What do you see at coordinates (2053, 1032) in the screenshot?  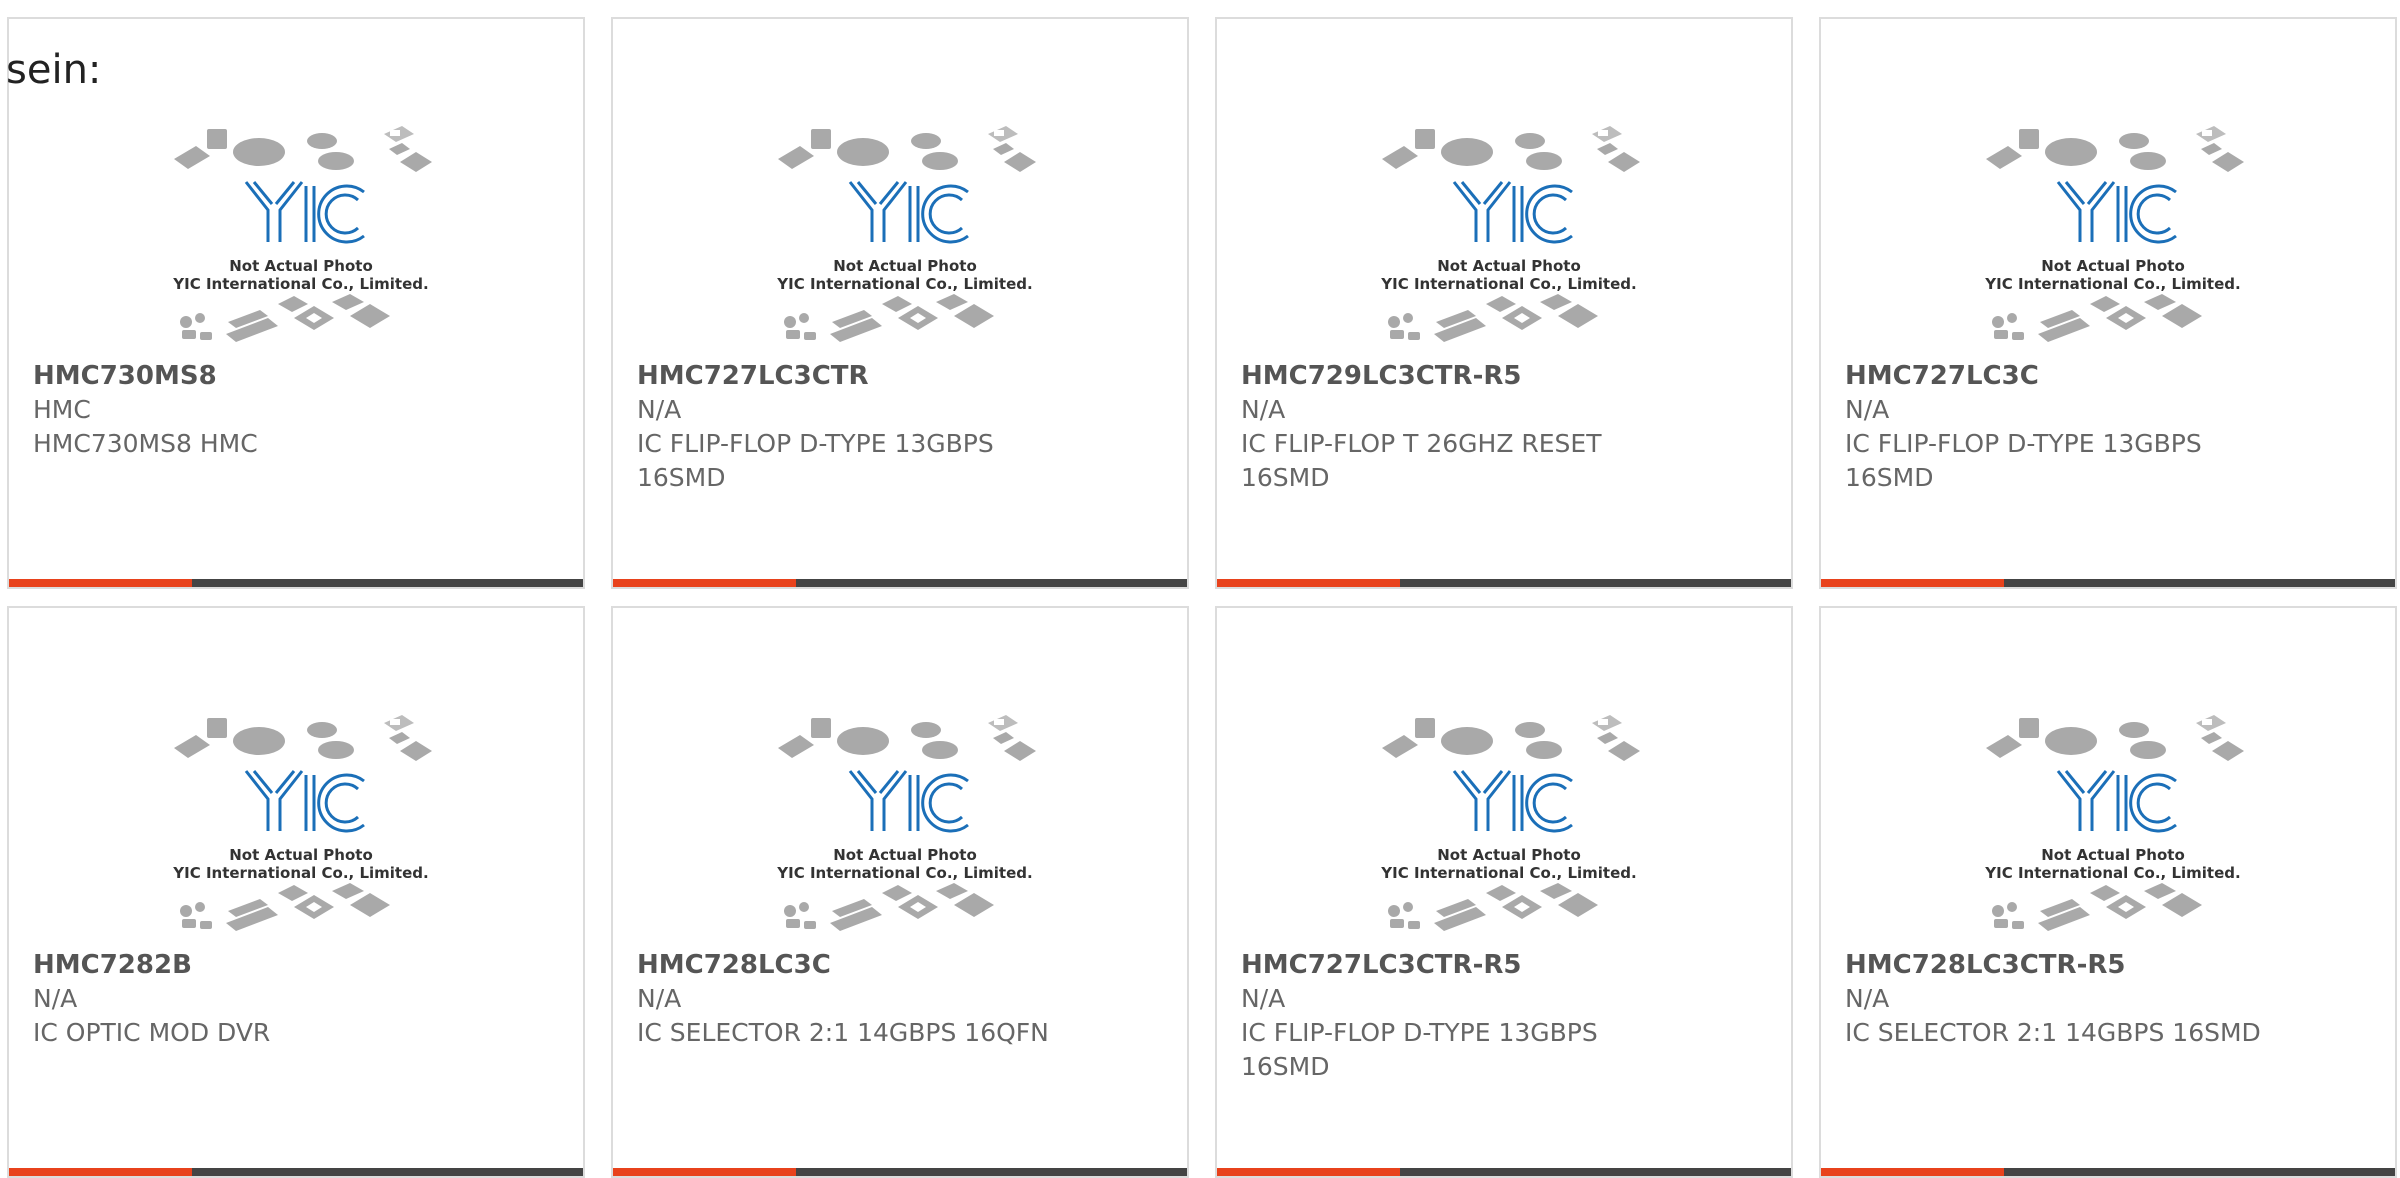 I see `description: IC SELECTOR 2:1 14GBPS 16SMD` at bounding box center [2053, 1032].